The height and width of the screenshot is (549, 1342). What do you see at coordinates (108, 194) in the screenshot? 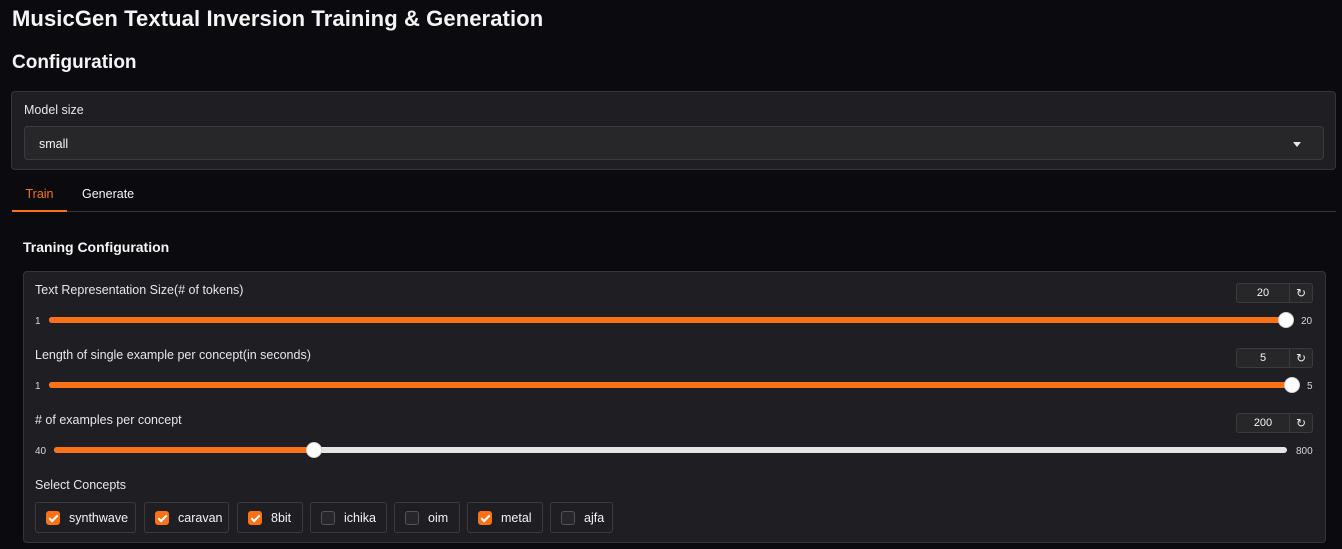
I see `tab-generate: Generate` at bounding box center [108, 194].